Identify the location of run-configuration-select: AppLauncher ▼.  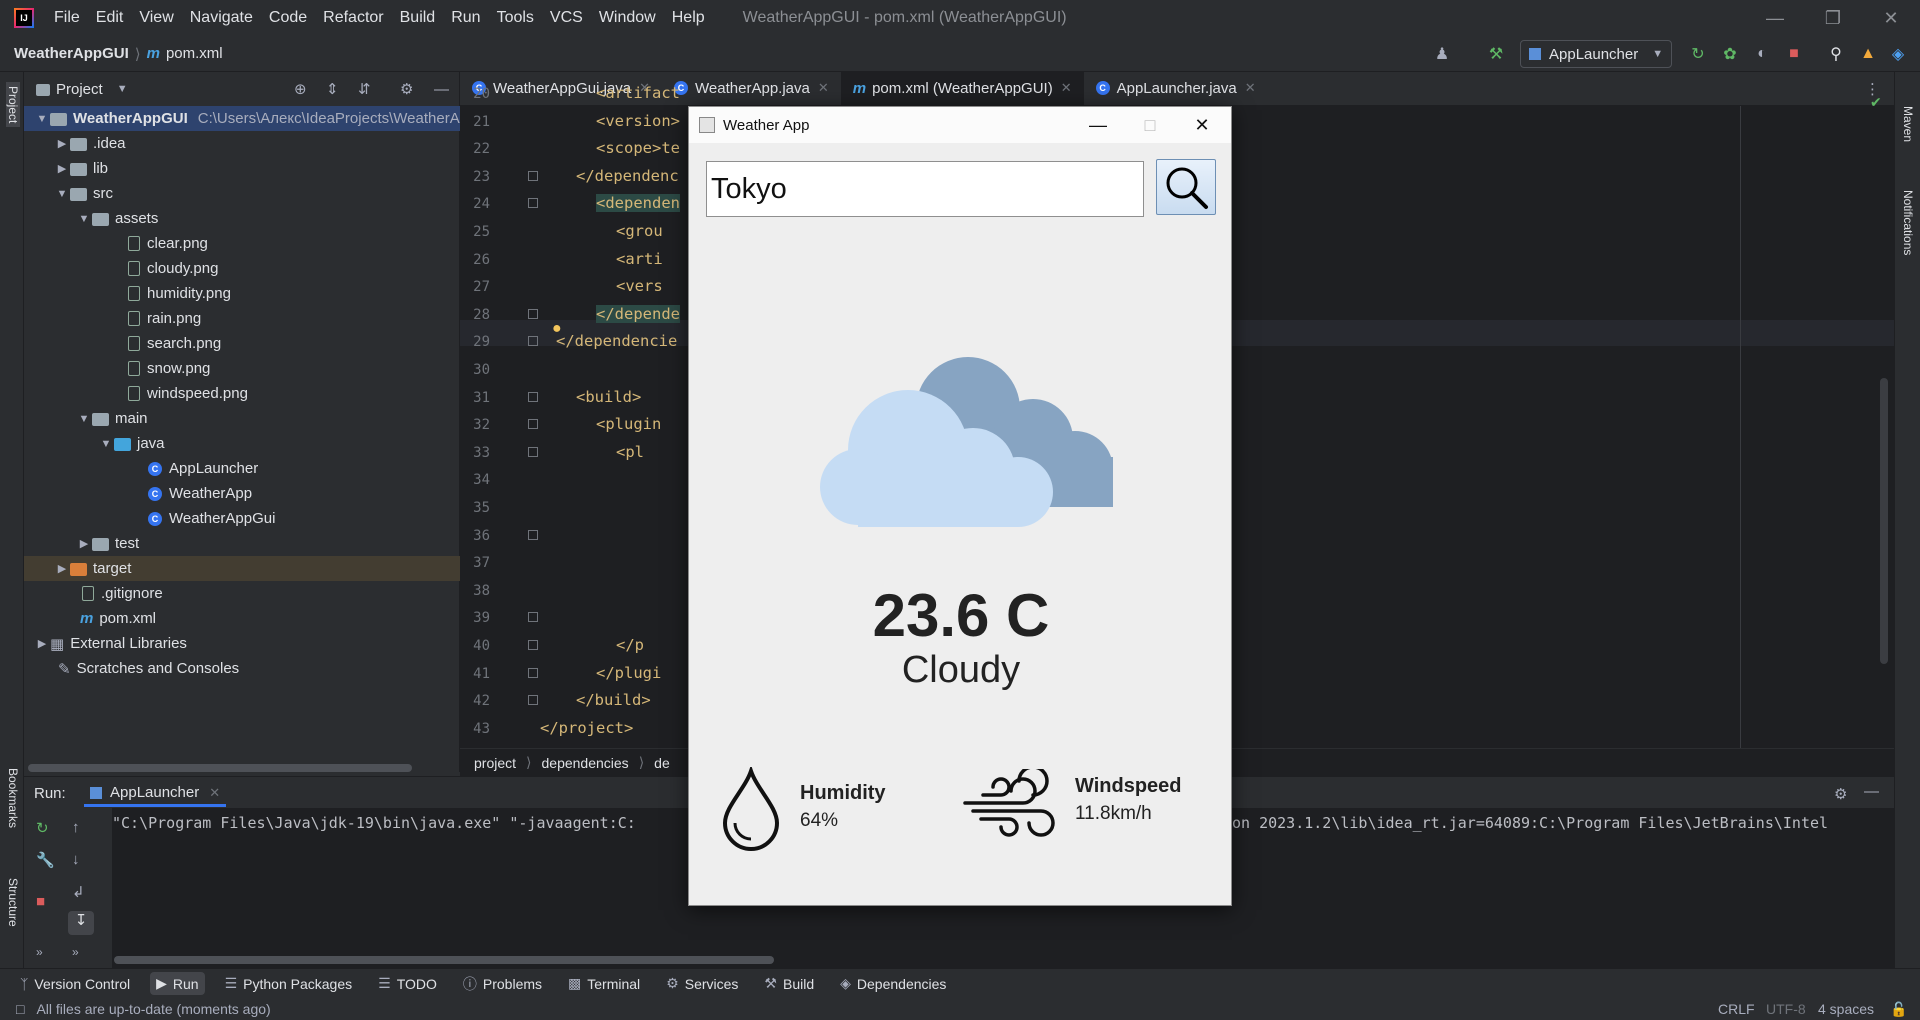
(1596, 54).